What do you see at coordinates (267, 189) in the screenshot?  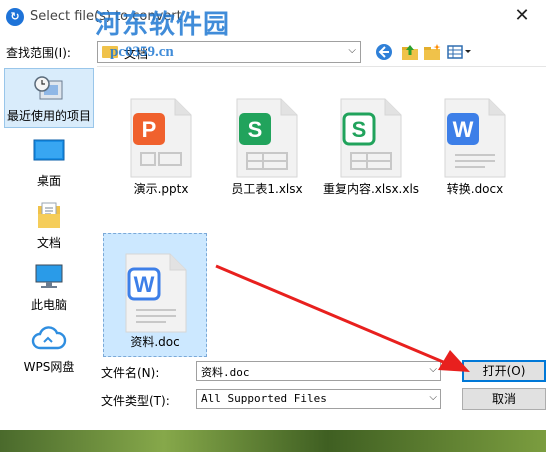 I see `file-name: 员工表1.xlsx` at bounding box center [267, 189].